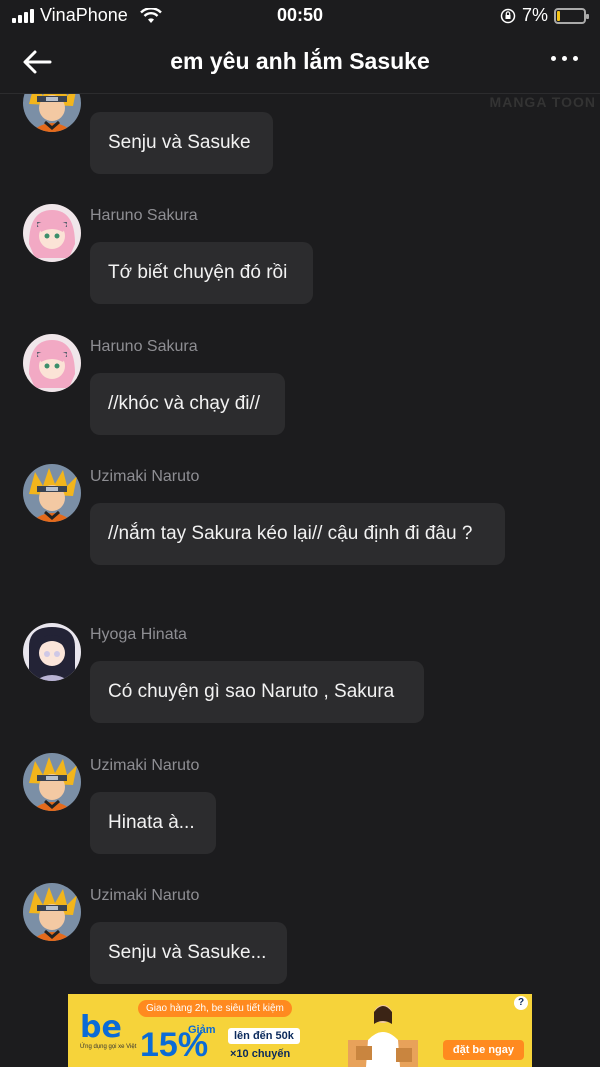  What do you see at coordinates (138, 634) in the screenshot?
I see `sender-name: Hyoga Hinata` at bounding box center [138, 634].